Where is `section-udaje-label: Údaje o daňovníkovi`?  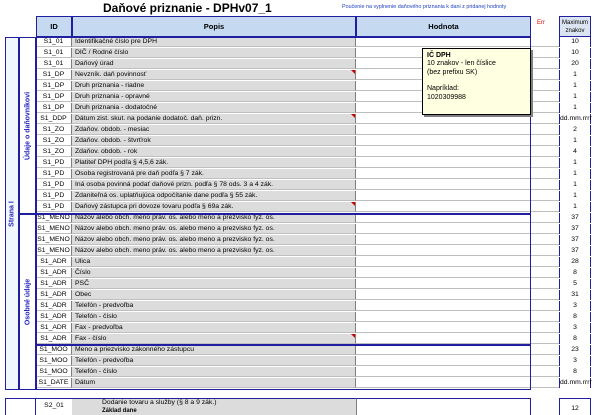
section-udaje-label: Údaje o daňovníkovi is located at coordinates (27, 125).